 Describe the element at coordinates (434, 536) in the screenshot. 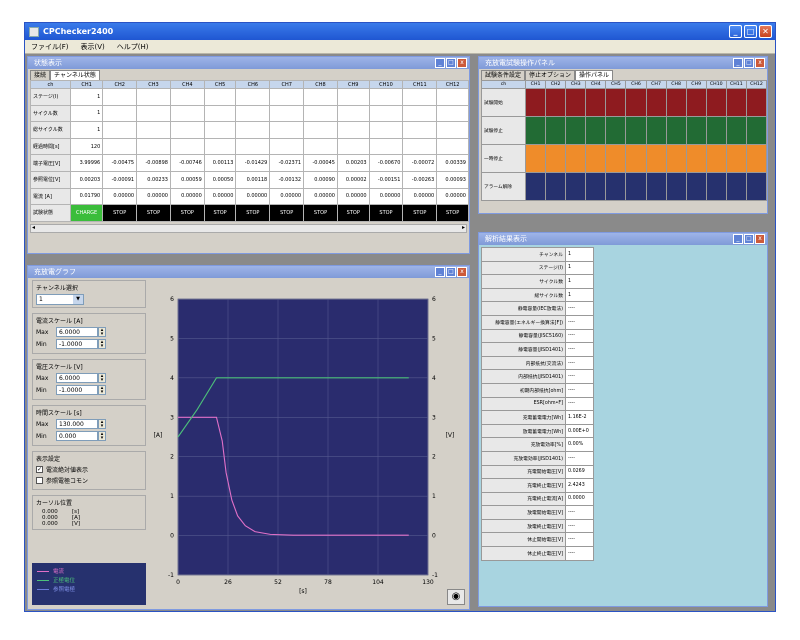

I see `y2-tick-label: 0` at that location.